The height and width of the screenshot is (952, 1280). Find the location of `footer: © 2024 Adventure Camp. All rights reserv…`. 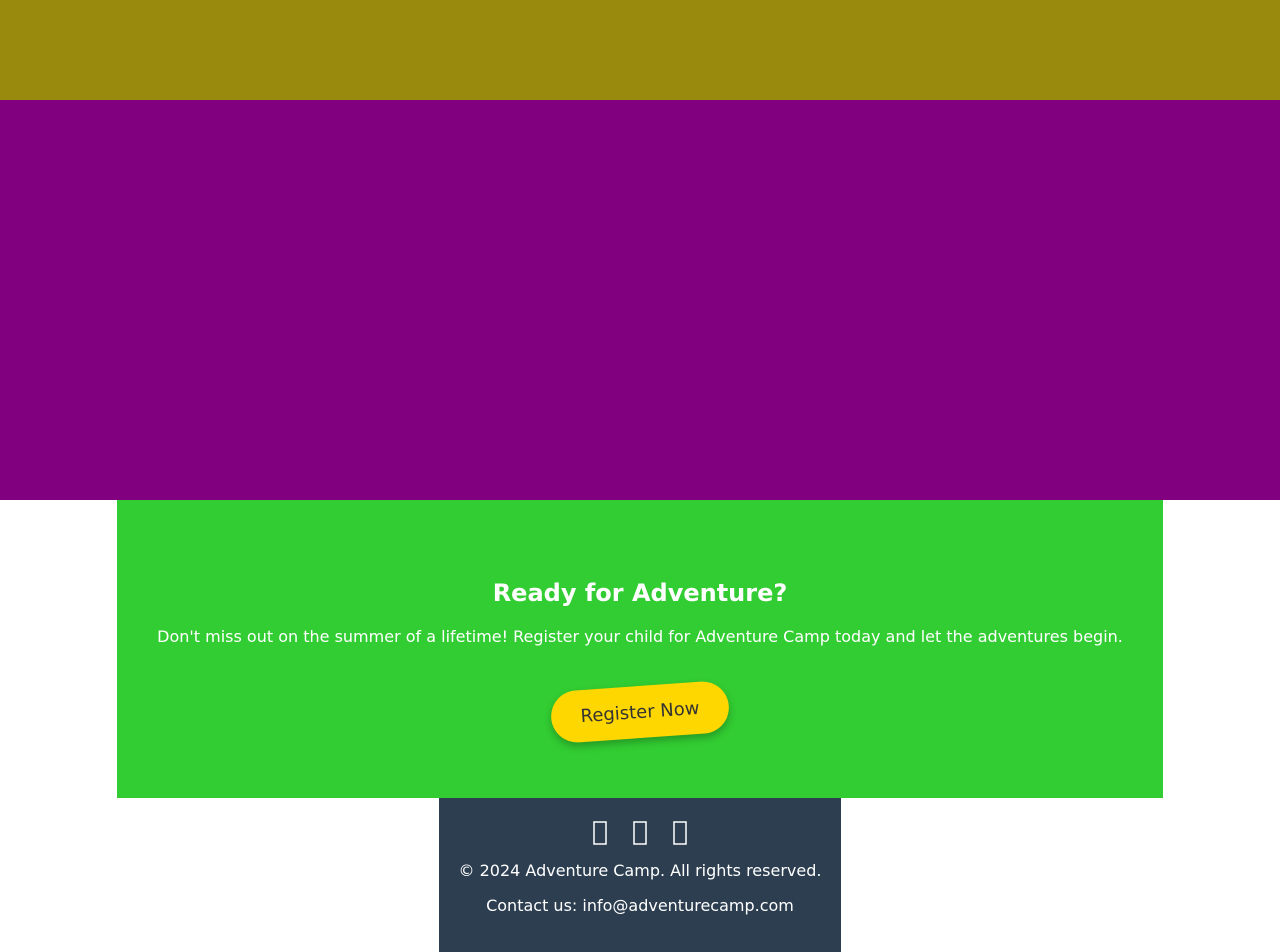

footer: © 2024 Adventure Camp. All rights reserv… is located at coordinates (640, 875).